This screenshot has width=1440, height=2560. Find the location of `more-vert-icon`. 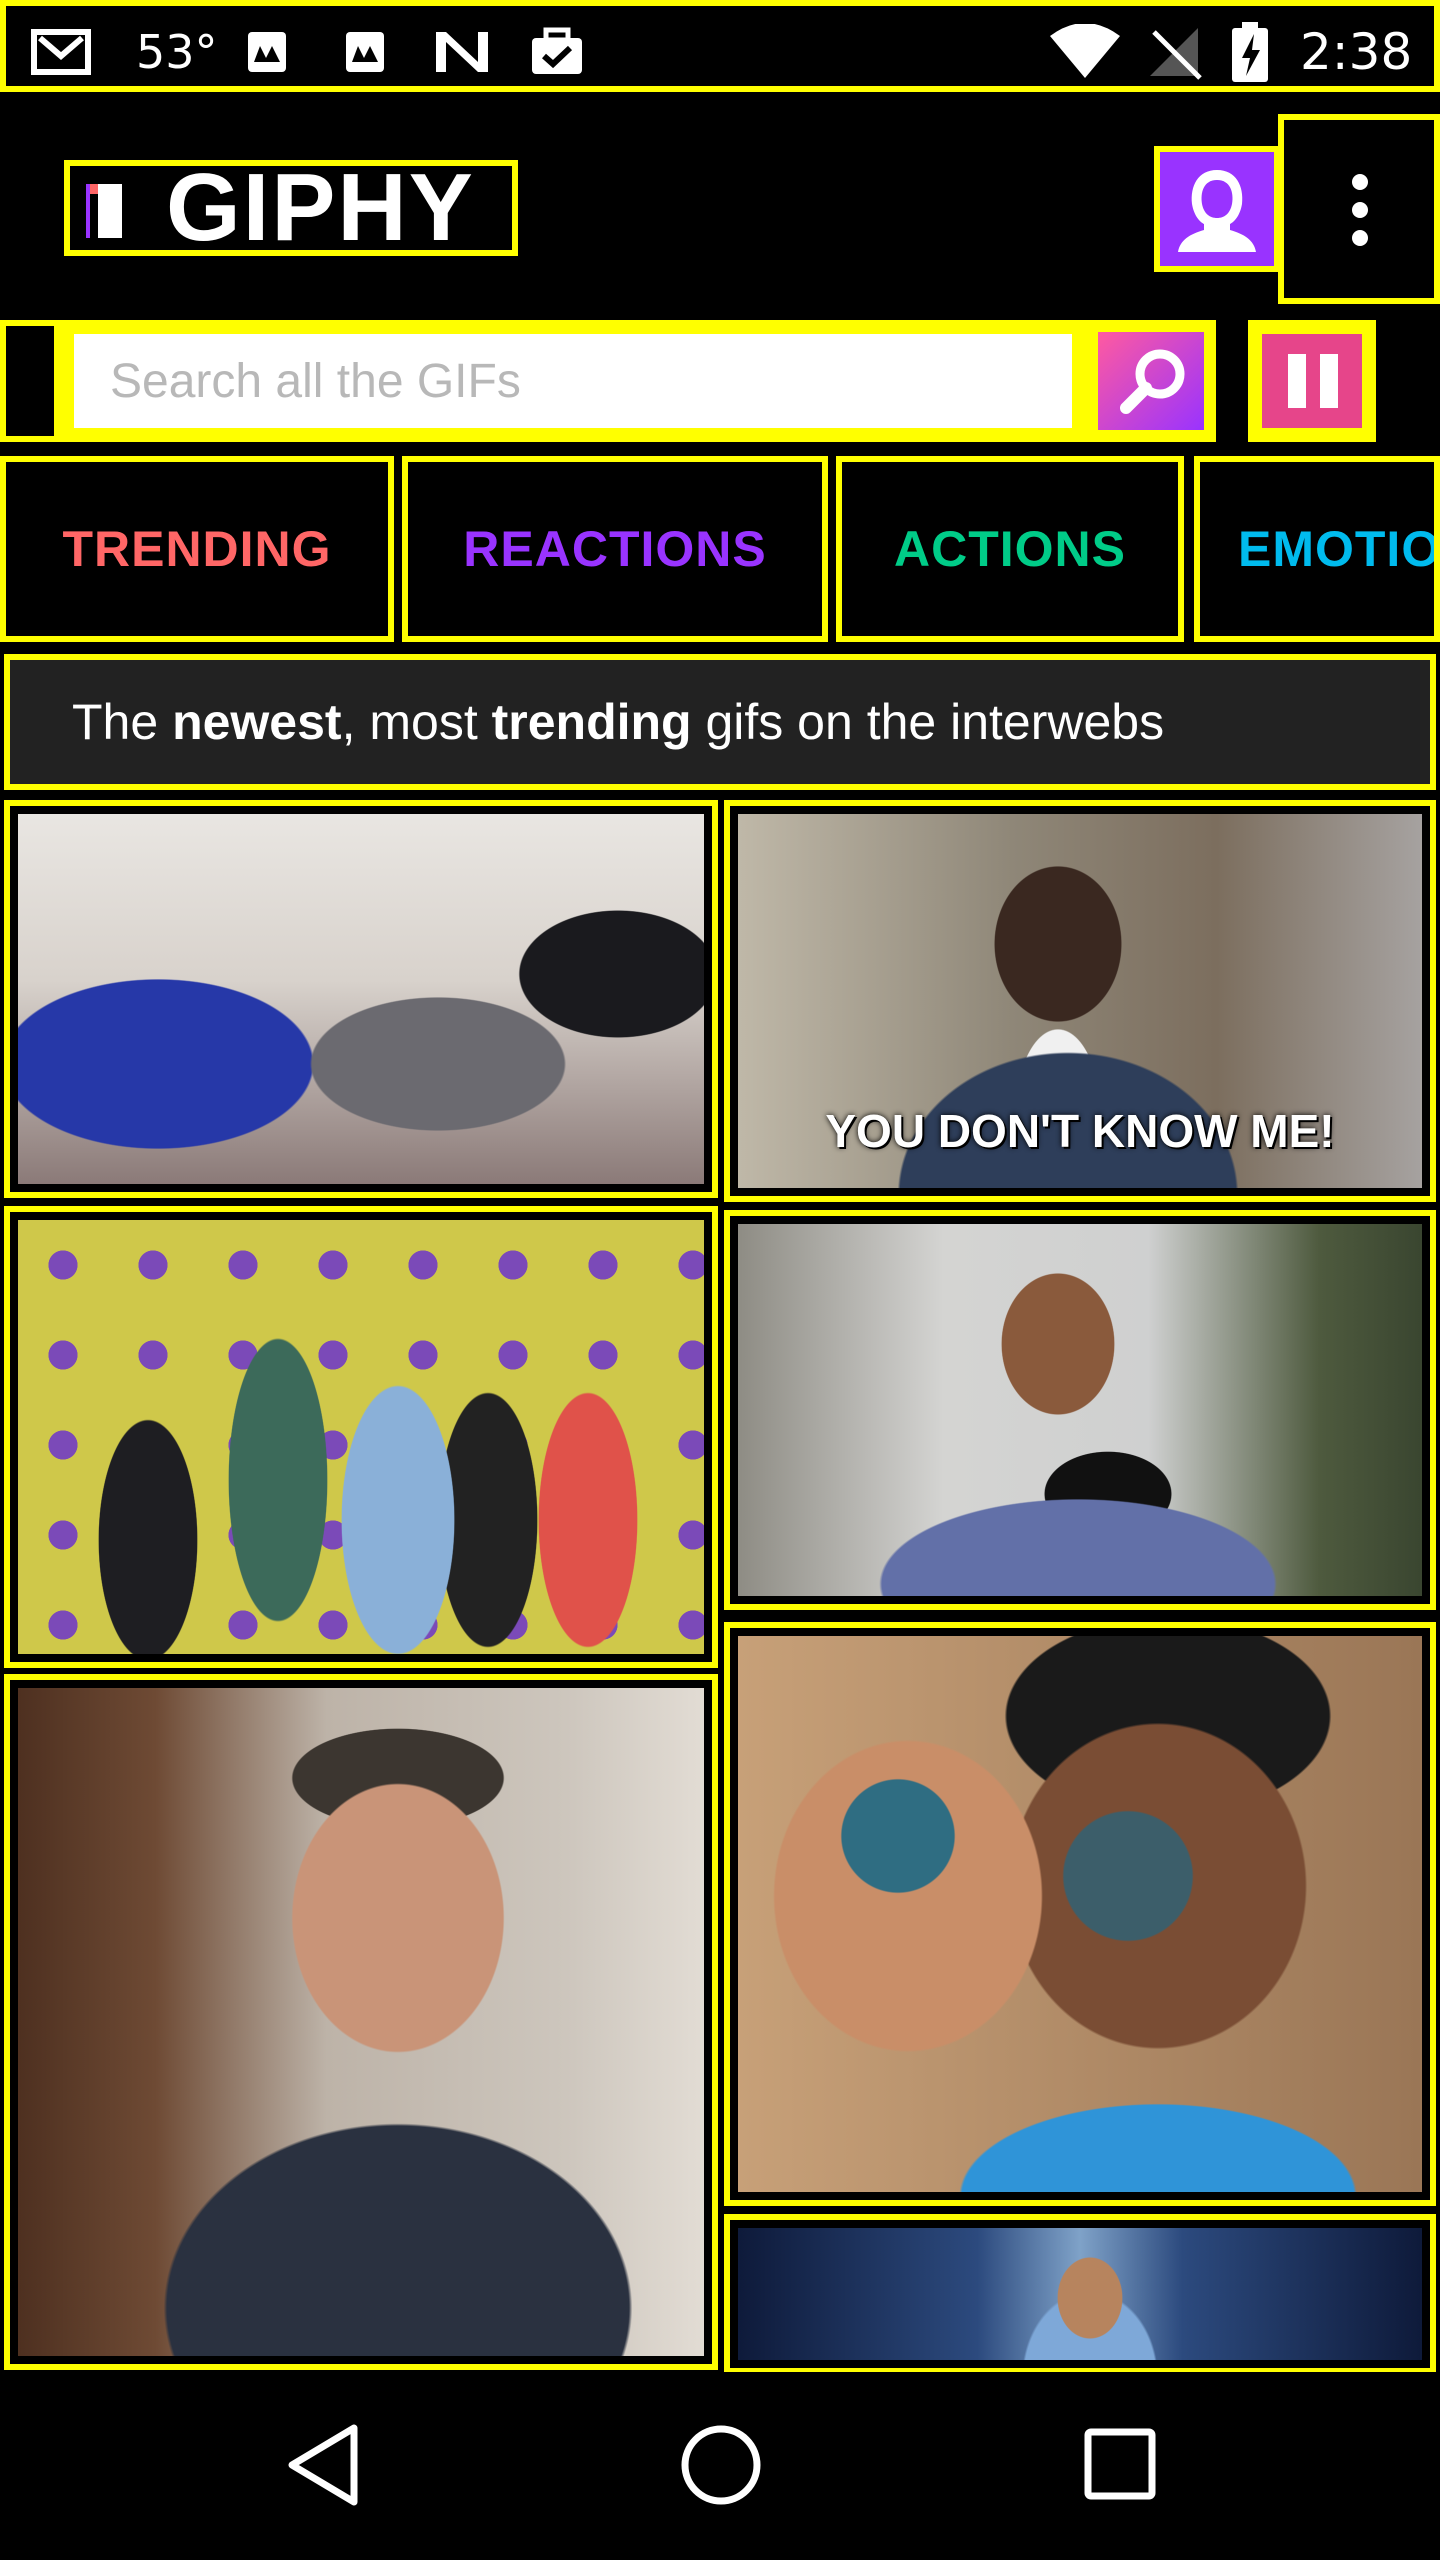

more-vert-icon is located at coordinates (1360, 210).